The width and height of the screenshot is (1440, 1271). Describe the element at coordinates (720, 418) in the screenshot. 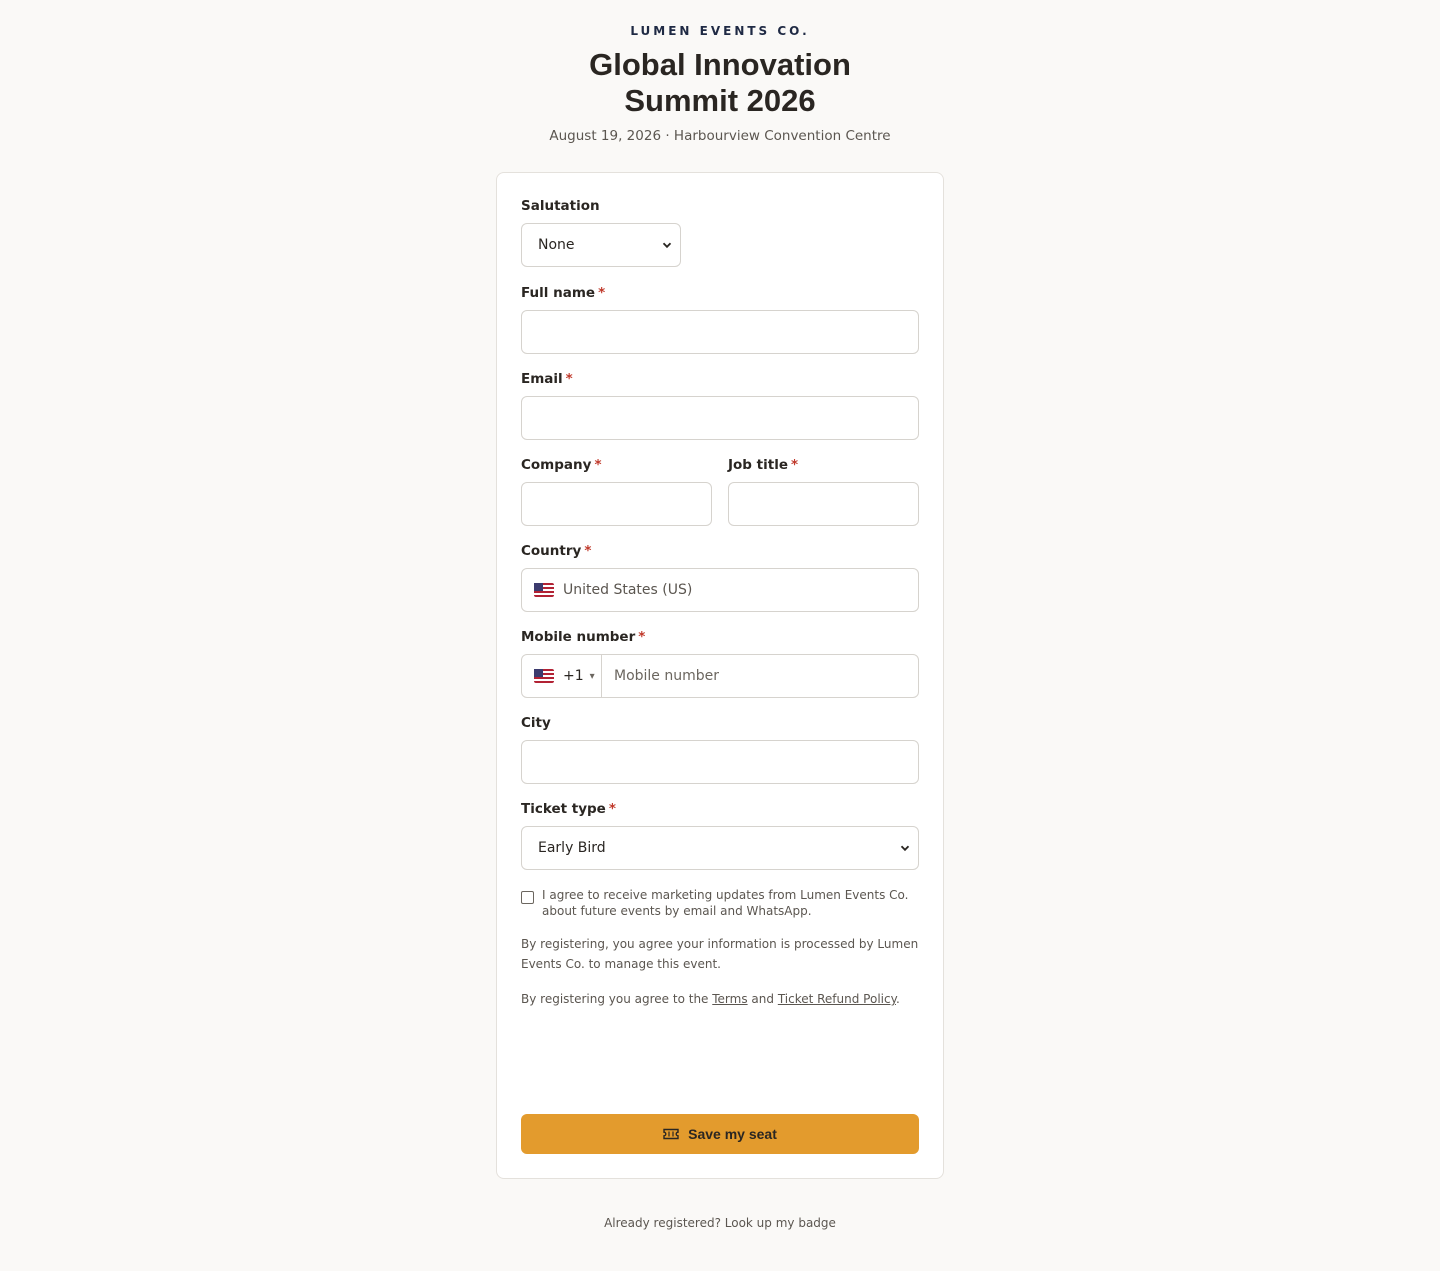

I see `email-input` at that location.